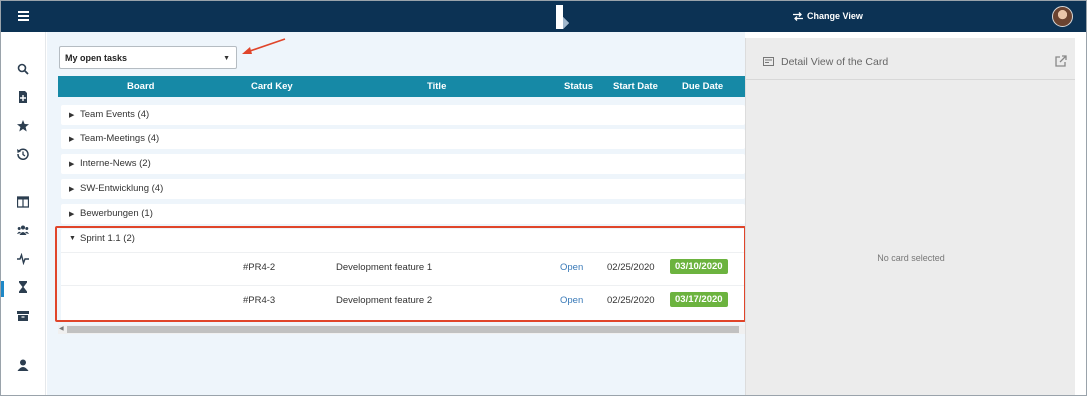  I want to click on card-icon, so click(768, 61).